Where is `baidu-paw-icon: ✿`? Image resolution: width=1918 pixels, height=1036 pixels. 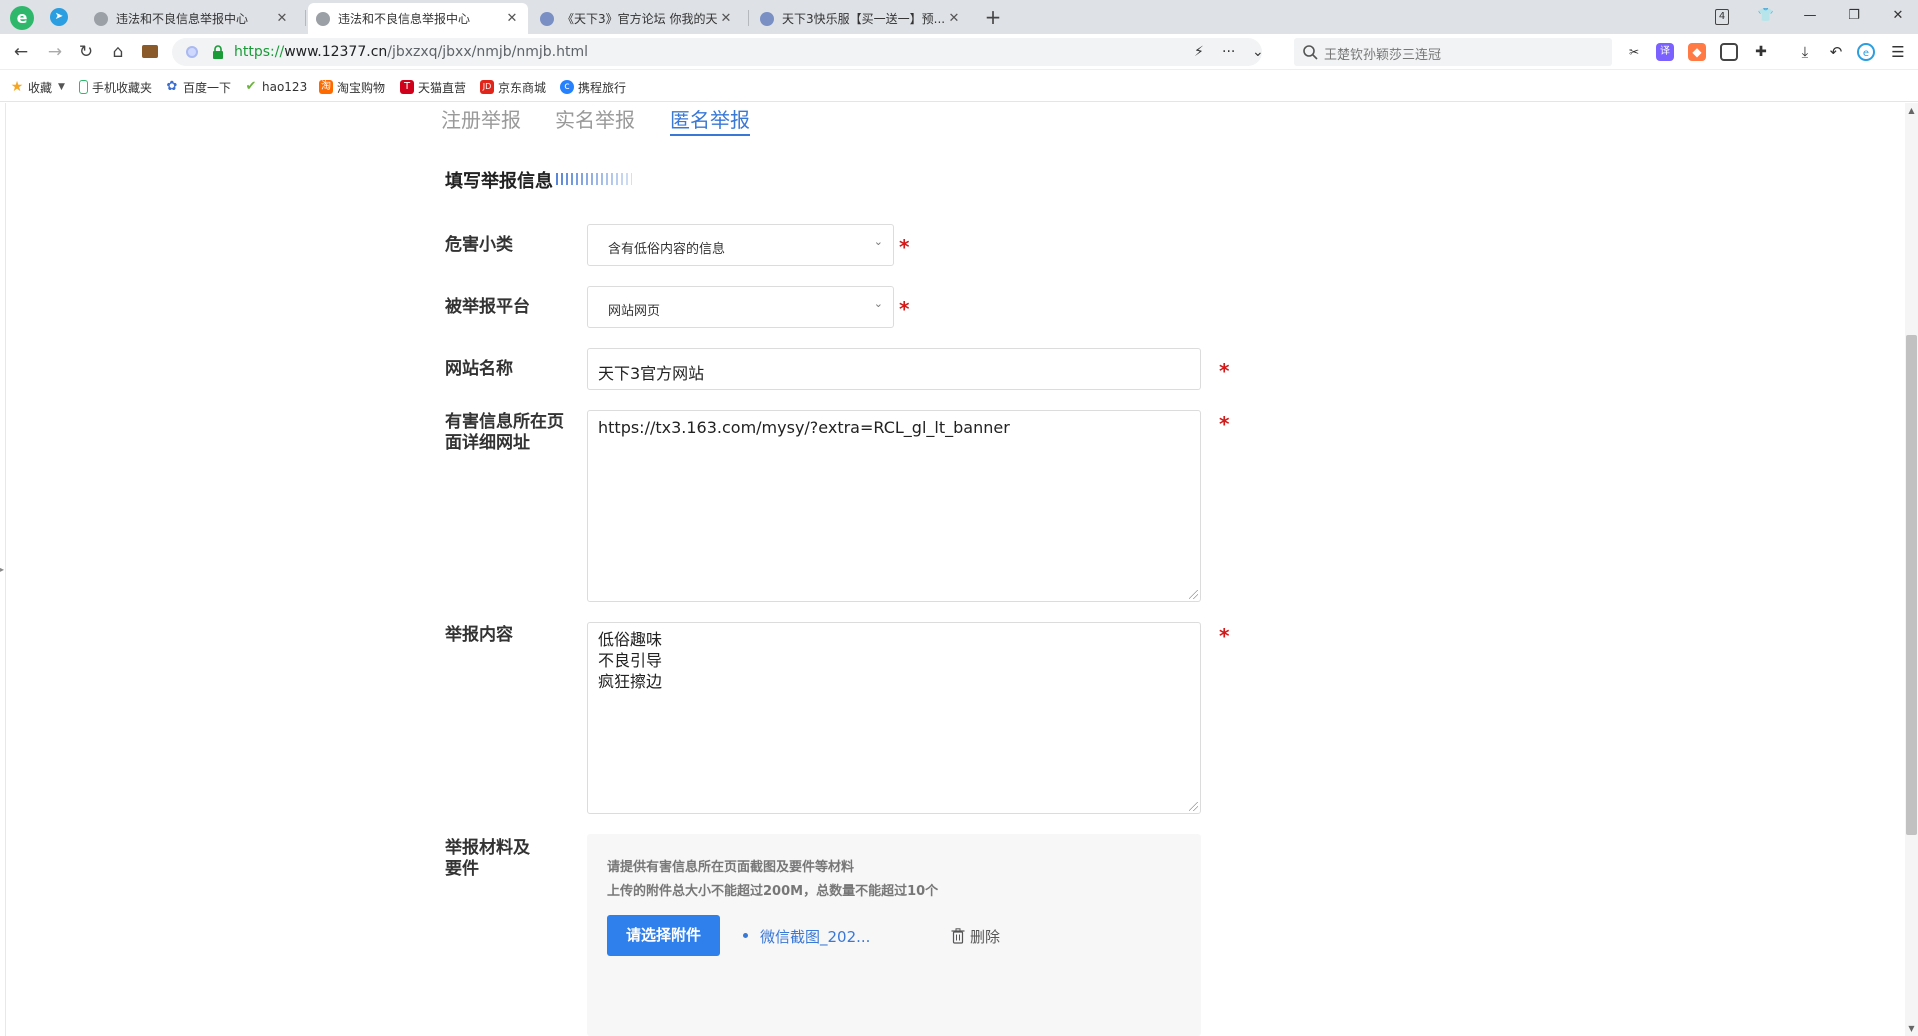
baidu-paw-icon: ✿ is located at coordinates (172, 86).